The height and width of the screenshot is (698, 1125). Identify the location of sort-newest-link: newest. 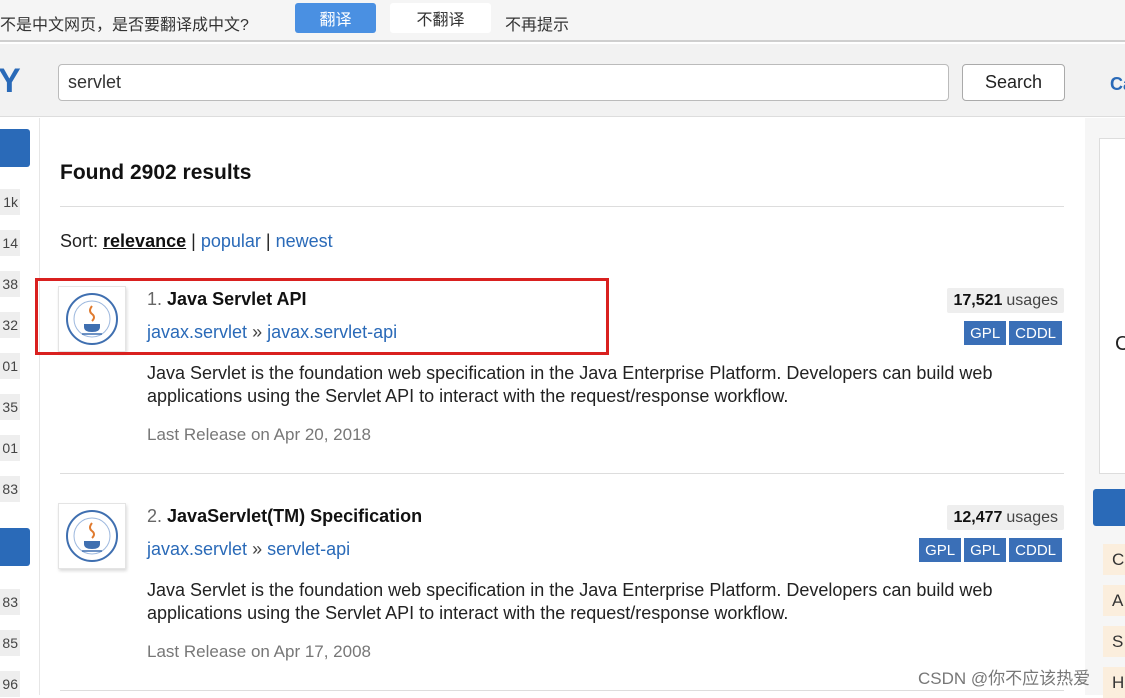
(304, 241).